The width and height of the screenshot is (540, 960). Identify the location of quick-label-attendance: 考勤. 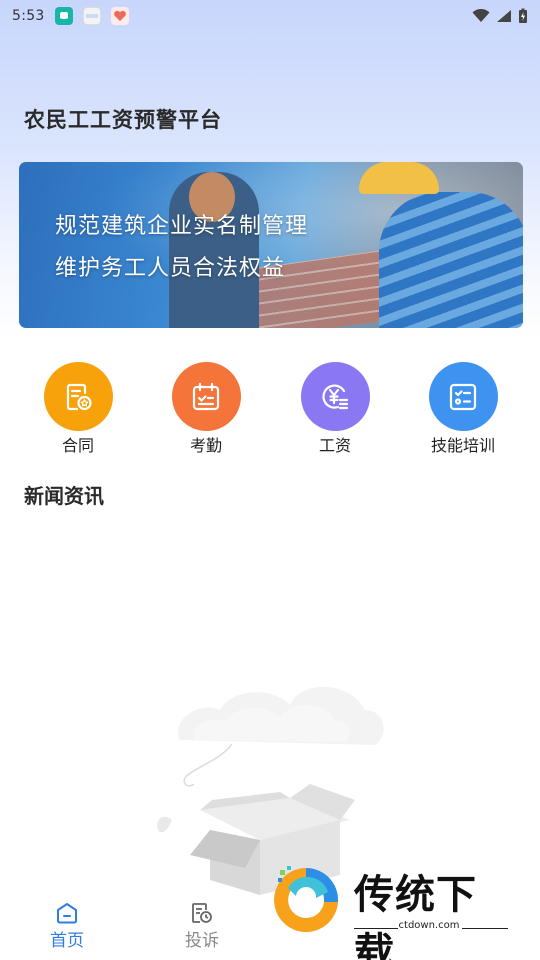
(205, 445).